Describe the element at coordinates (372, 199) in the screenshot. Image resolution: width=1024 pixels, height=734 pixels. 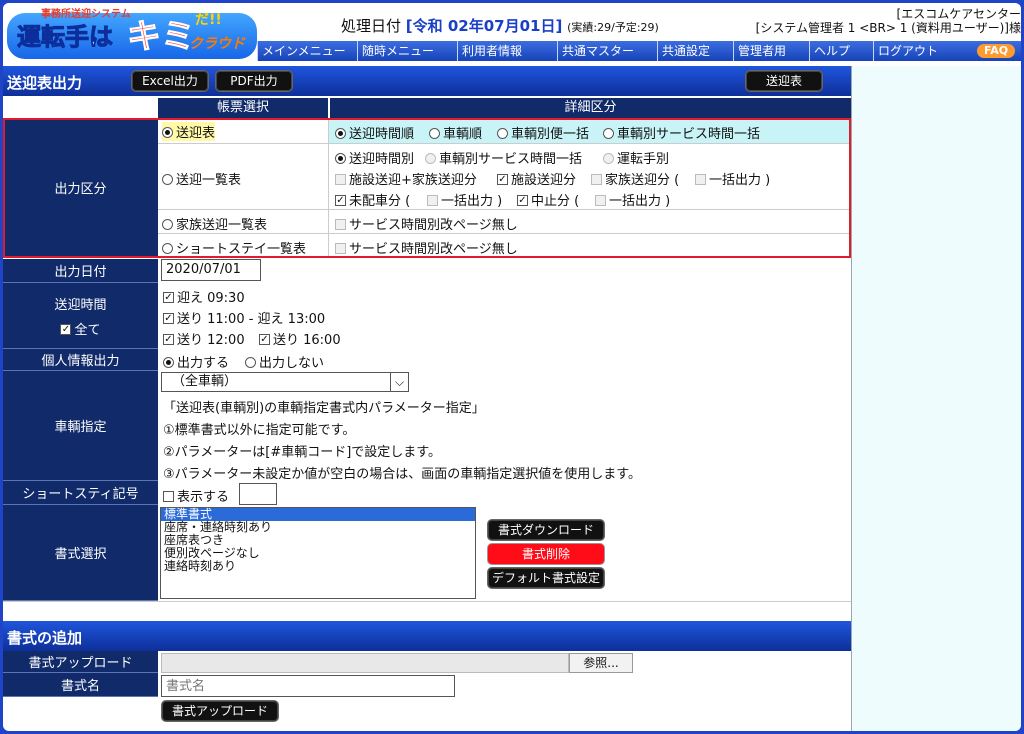
I see `detail-unassigned: 未配車分 (` at that location.